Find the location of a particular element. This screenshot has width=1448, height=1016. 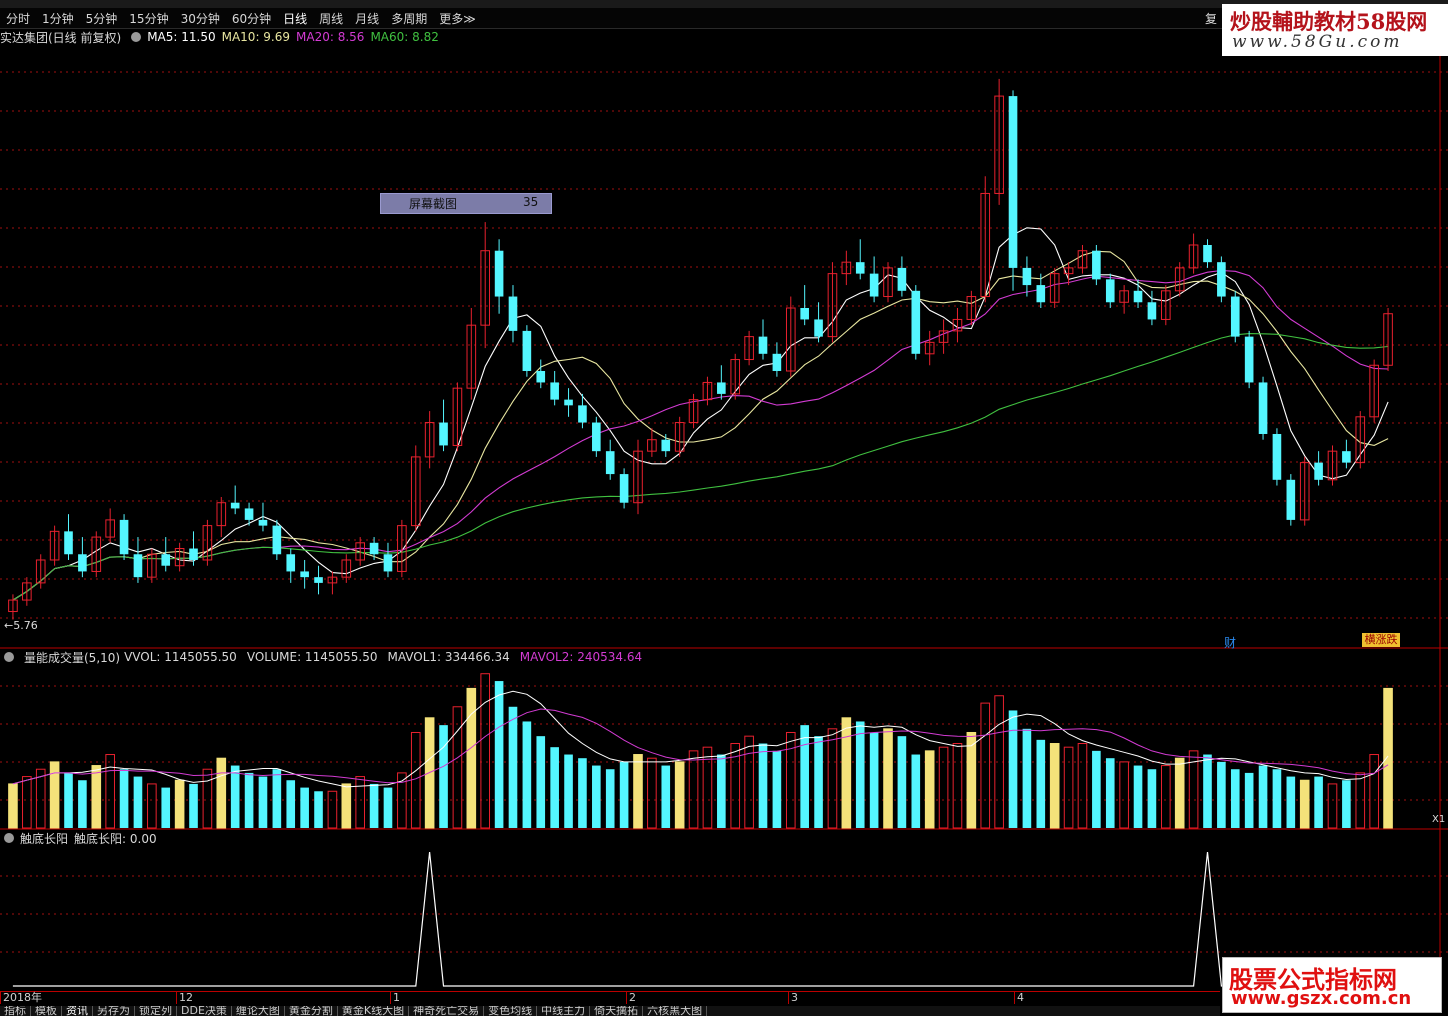

period-fenshi: 分时 is located at coordinates (18, 18).